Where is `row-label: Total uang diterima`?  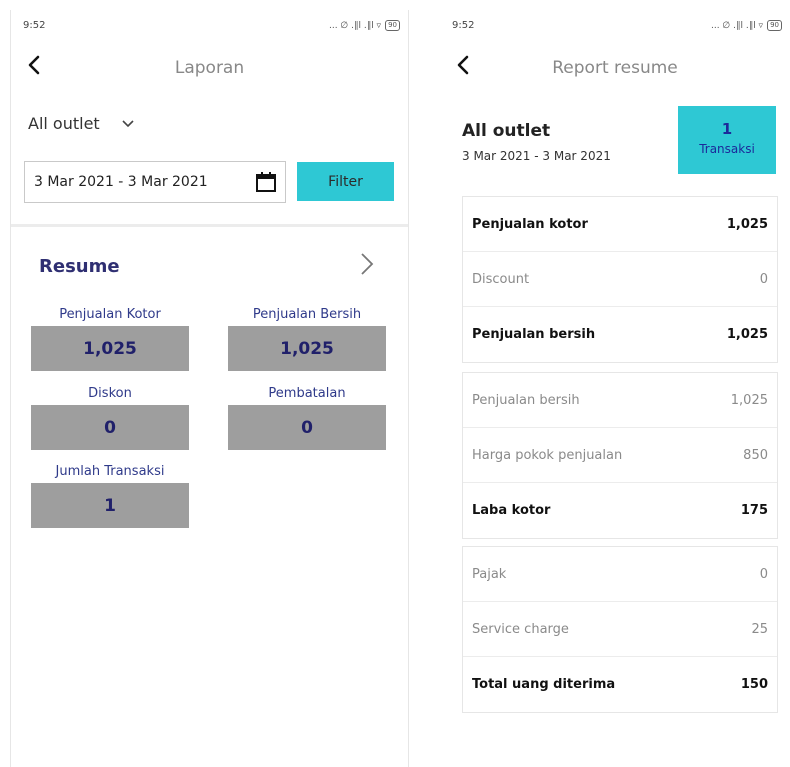
row-label: Total uang diterima is located at coordinates (544, 684).